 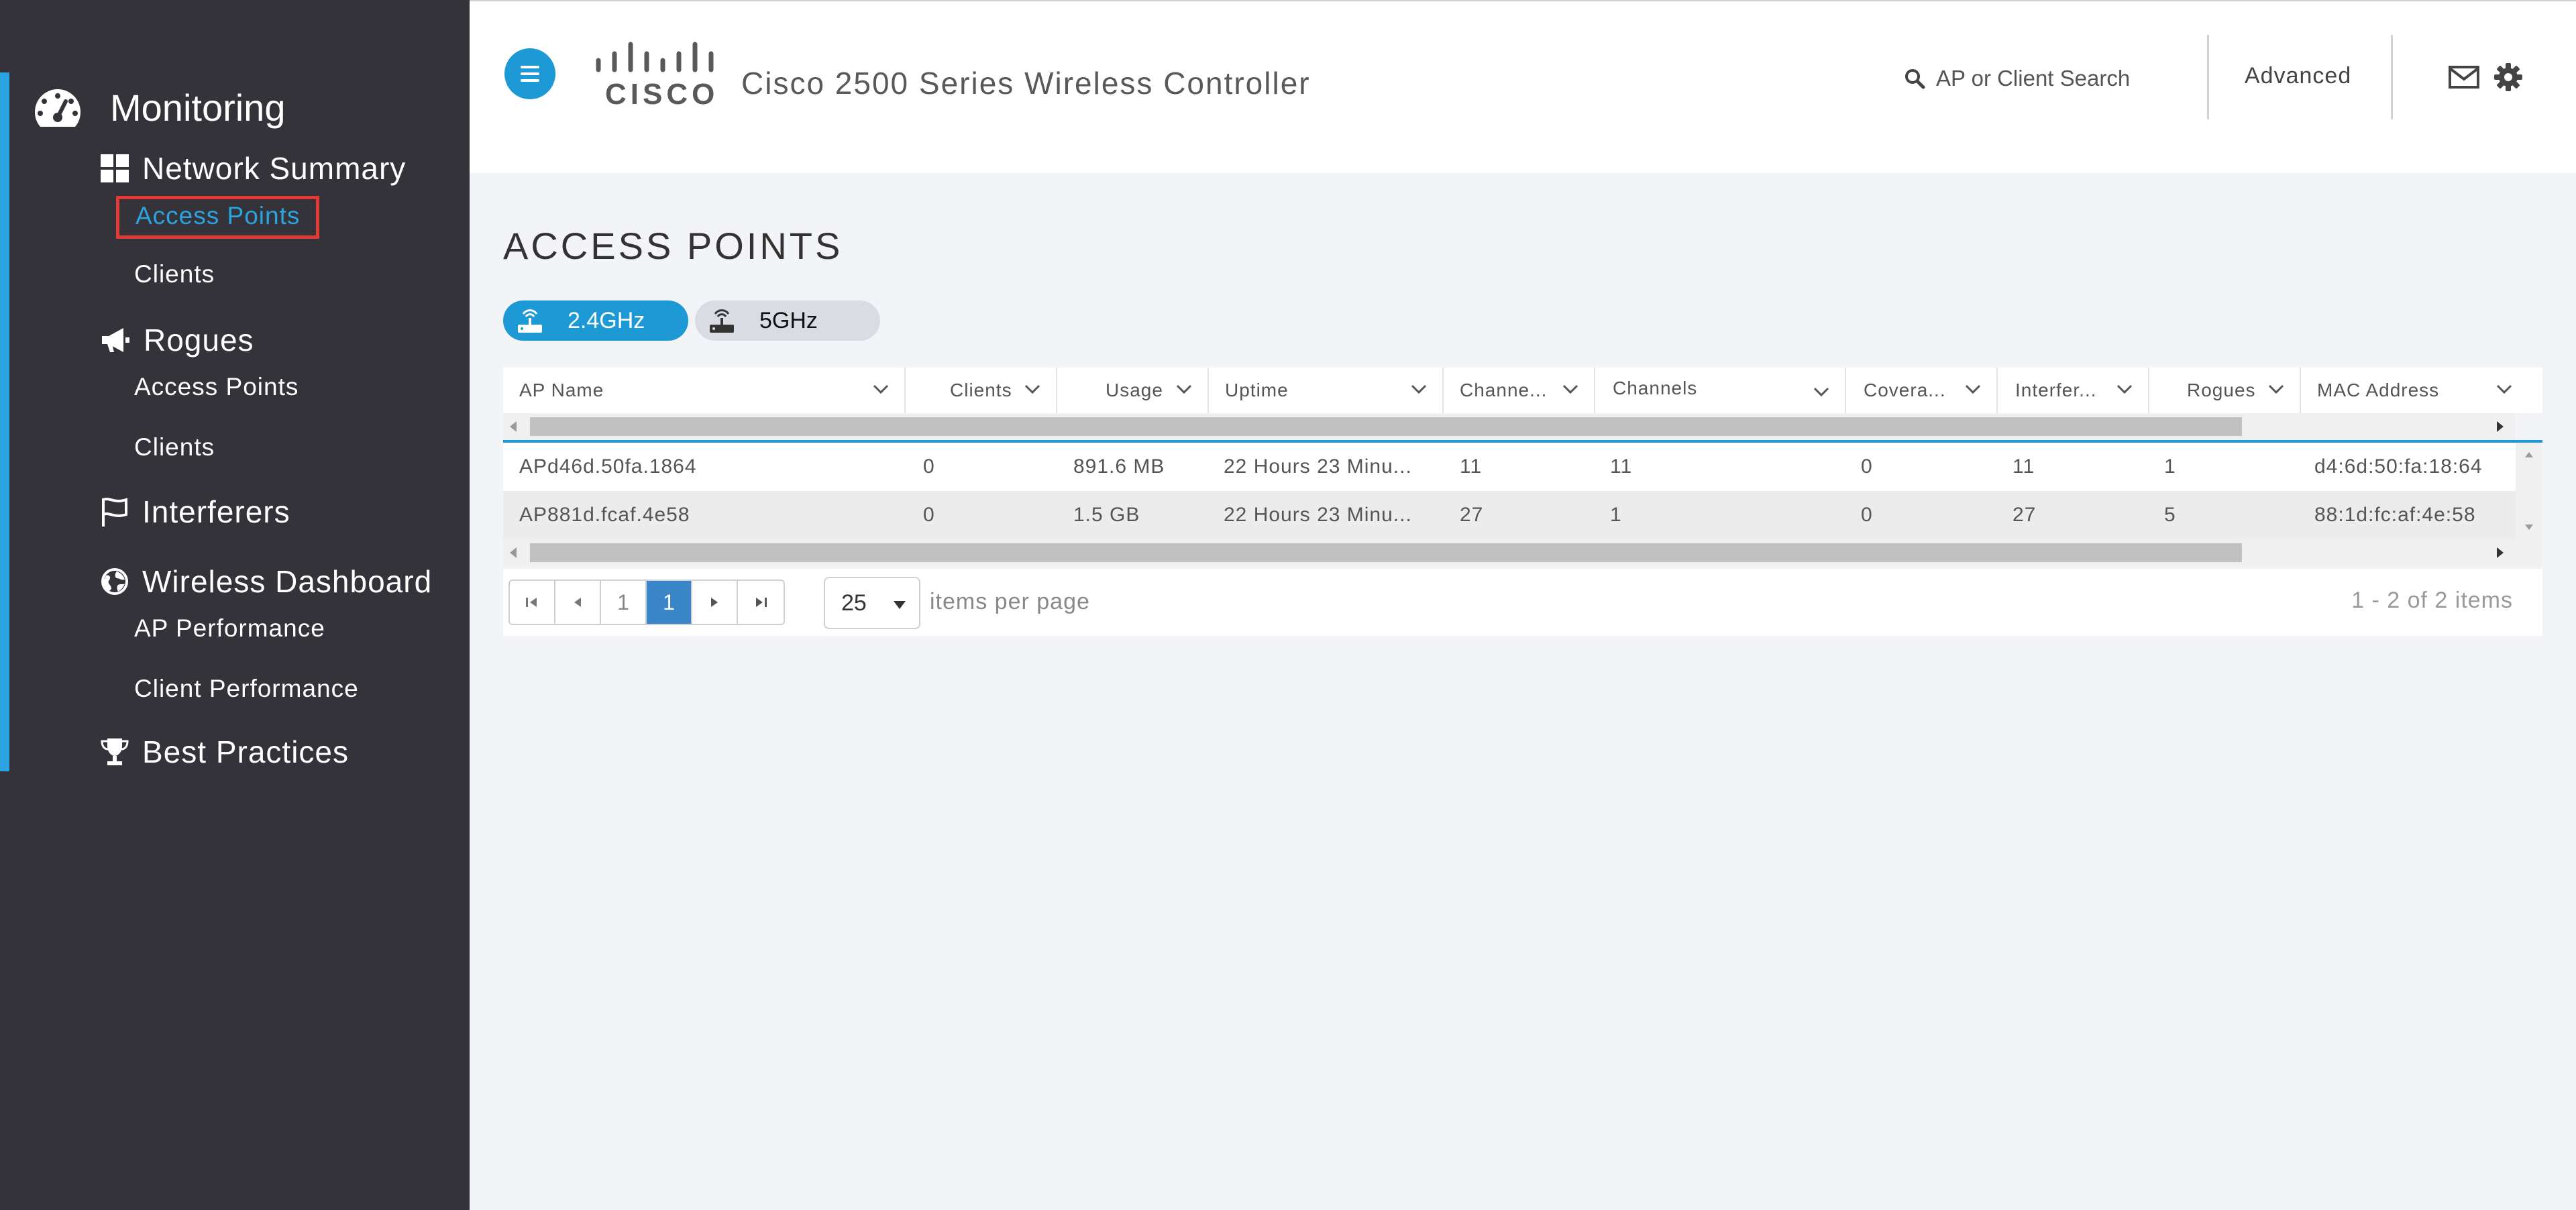 I want to click on sidebar-item-ap-performance: AP Performance, so click(x=229, y=629).